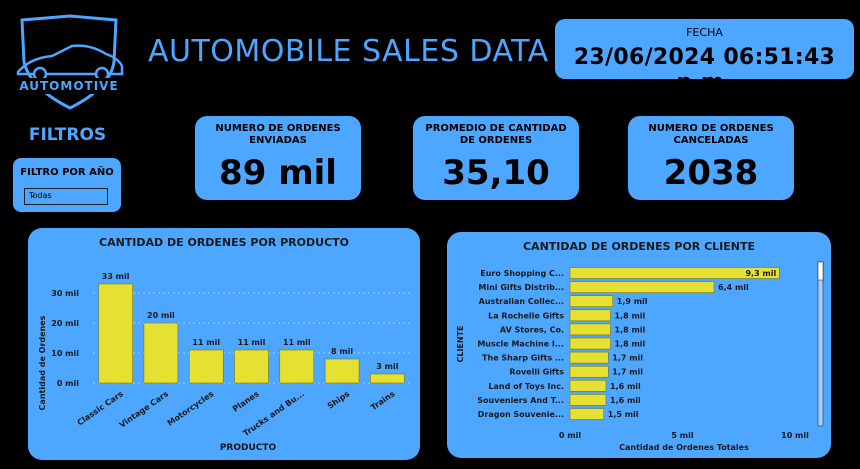 This screenshot has width=860, height=469. I want to click on data-label: 33 mil, so click(116, 276).